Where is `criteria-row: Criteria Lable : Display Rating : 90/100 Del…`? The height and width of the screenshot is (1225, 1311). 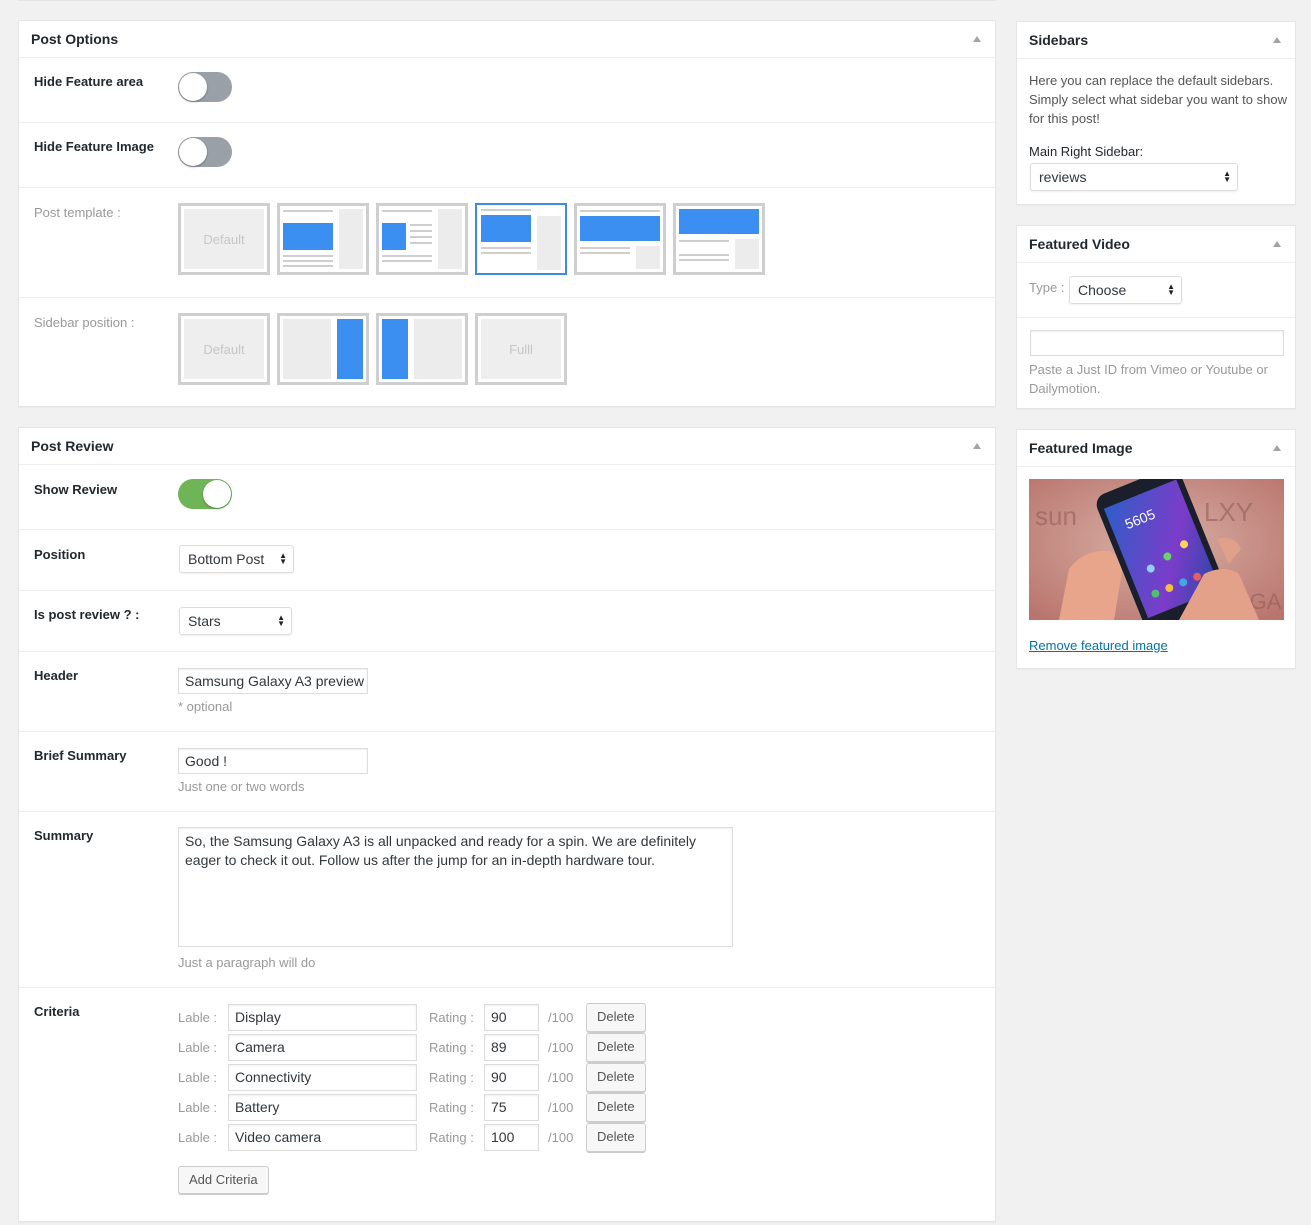
criteria-row: Criteria Lable : Display Rating : 90/100 Del… is located at coordinates (507, 1104).